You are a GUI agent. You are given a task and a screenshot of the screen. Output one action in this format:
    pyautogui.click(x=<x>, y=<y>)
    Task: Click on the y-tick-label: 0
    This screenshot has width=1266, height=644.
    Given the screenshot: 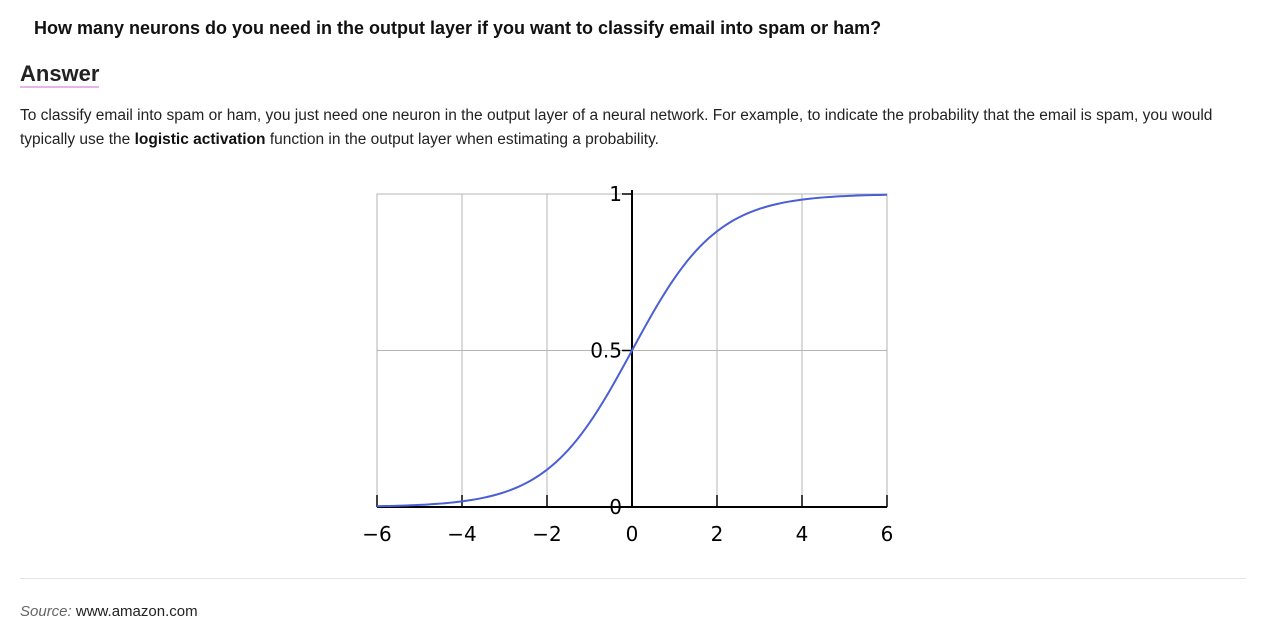 What is the action you would take?
    pyautogui.click(x=615, y=507)
    